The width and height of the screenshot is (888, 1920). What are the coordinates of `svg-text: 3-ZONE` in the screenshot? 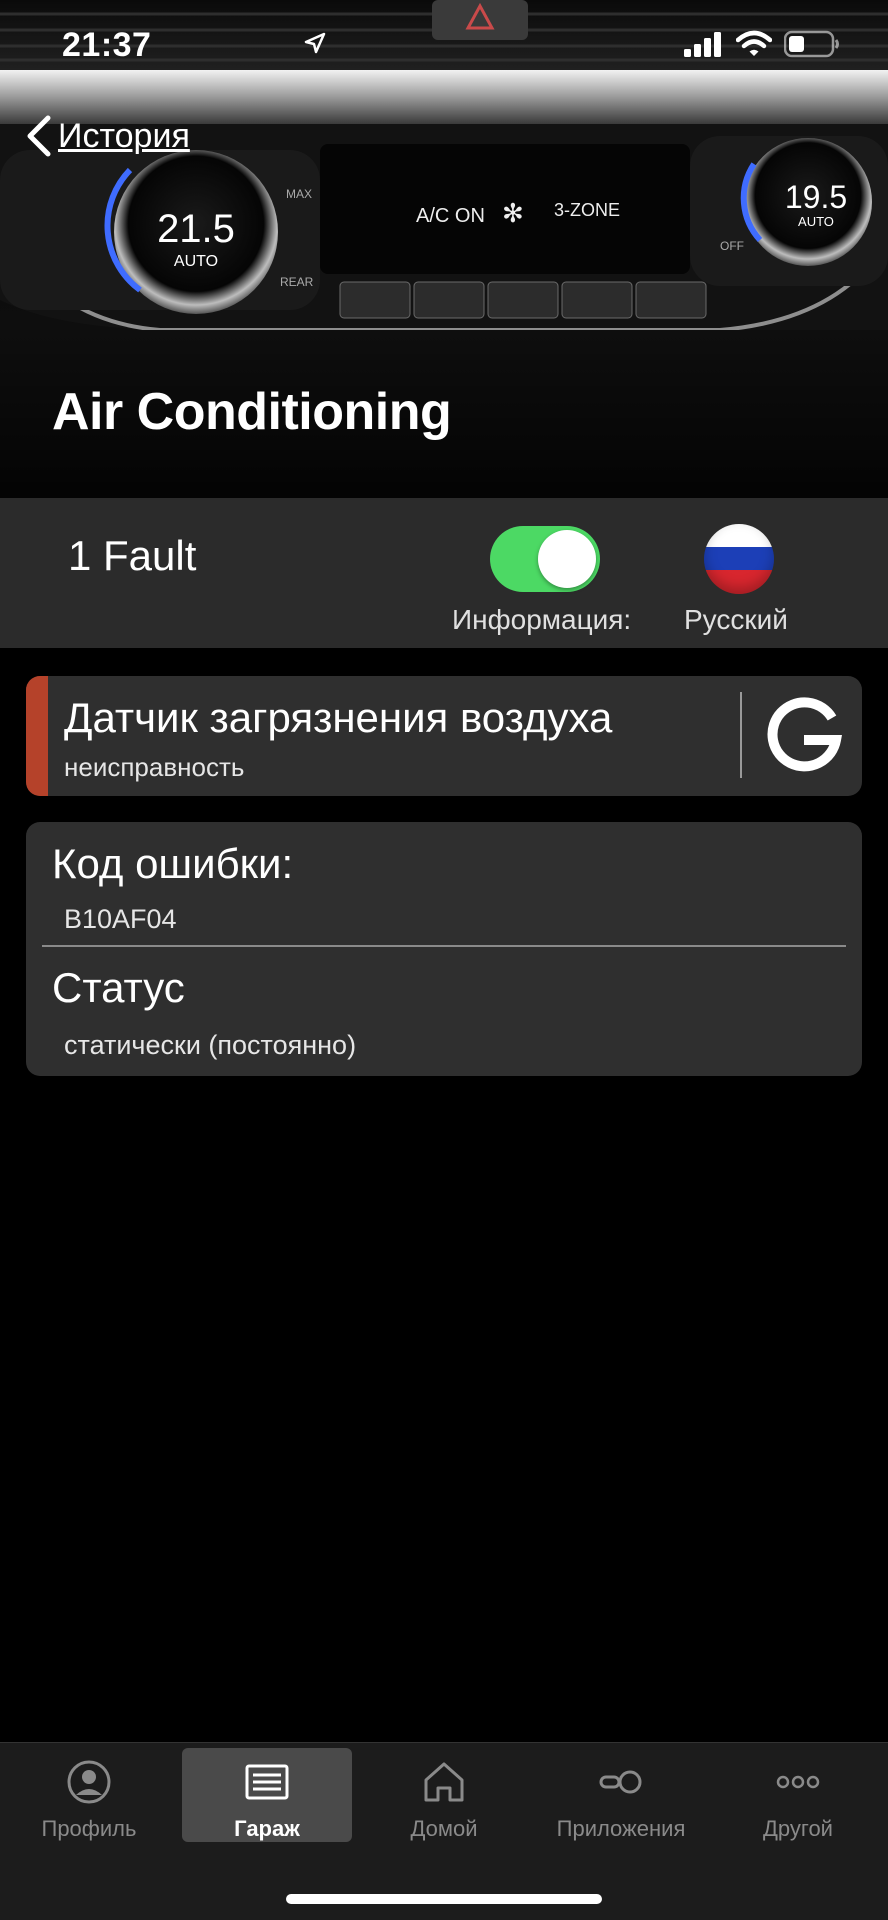 It's located at (587, 210).